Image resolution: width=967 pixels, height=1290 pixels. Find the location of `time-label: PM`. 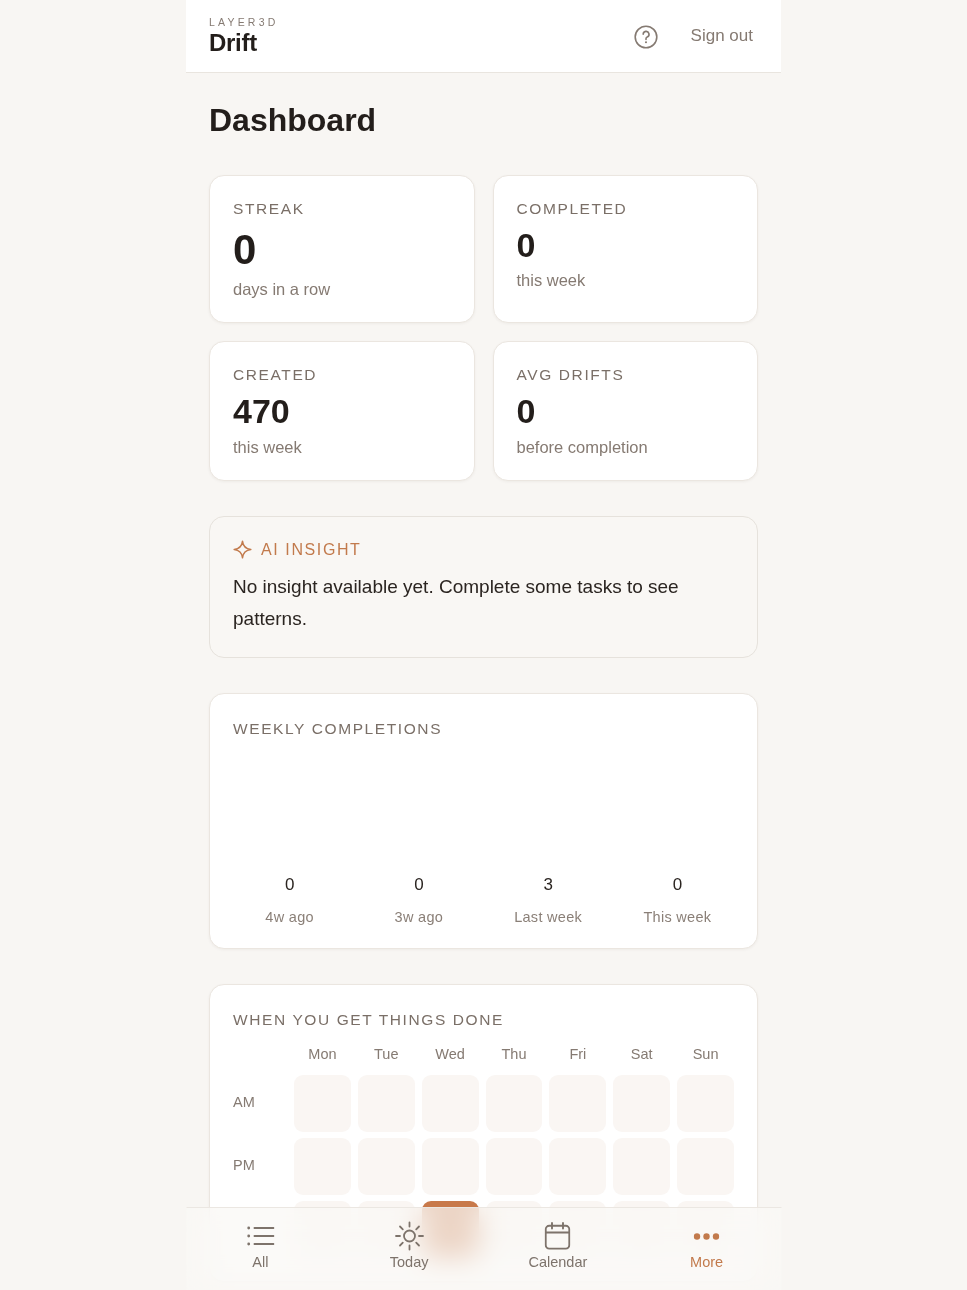

time-label: PM is located at coordinates (244, 1166).